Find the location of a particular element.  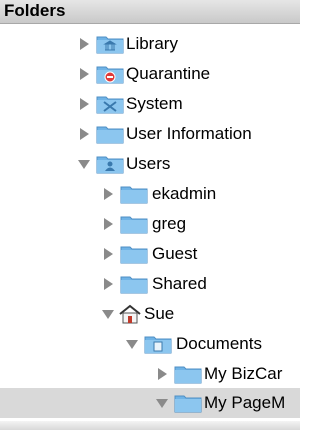

tree-item-label: Sue is located at coordinates (159, 313).